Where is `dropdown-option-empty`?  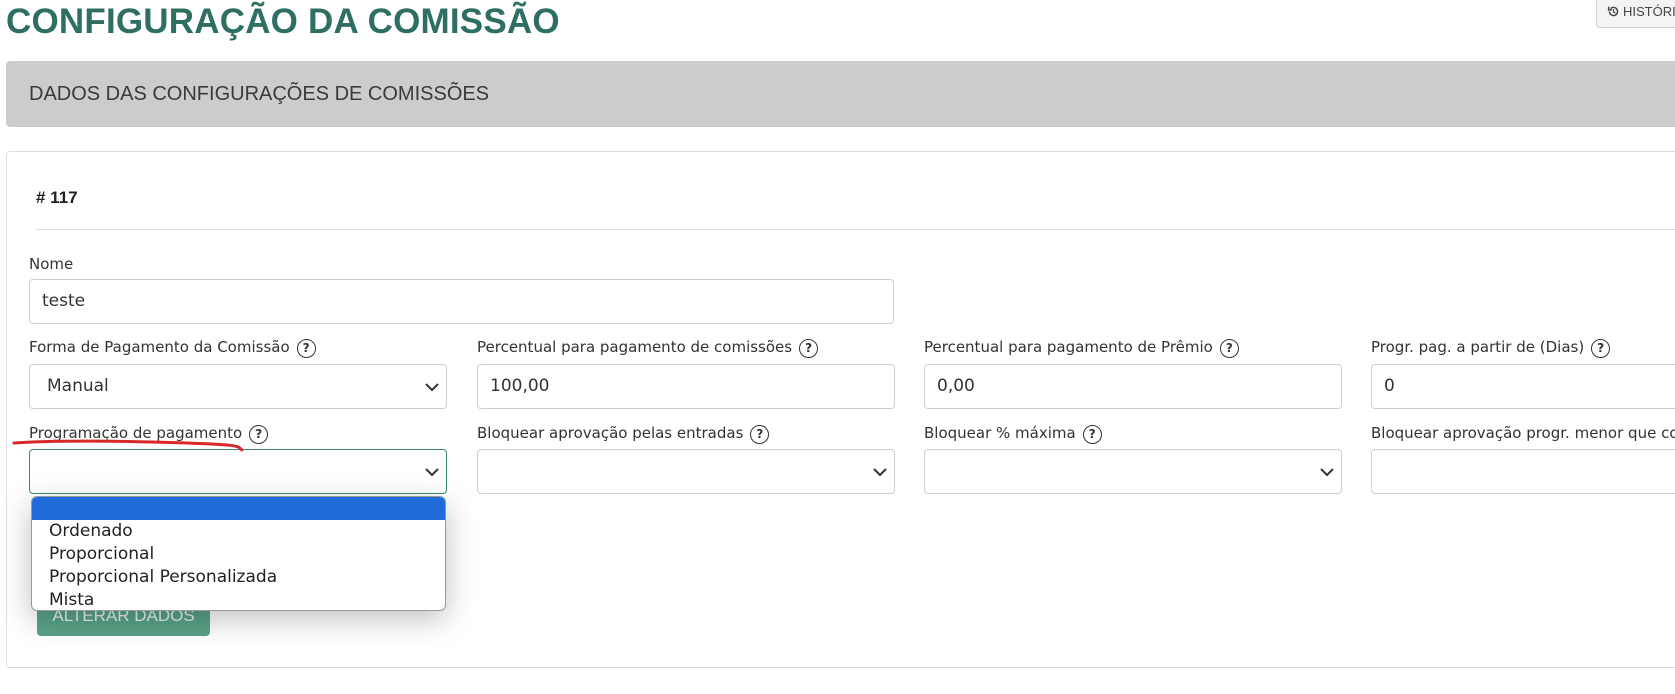 dropdown-option-empty is located at coordinates (238, 508).